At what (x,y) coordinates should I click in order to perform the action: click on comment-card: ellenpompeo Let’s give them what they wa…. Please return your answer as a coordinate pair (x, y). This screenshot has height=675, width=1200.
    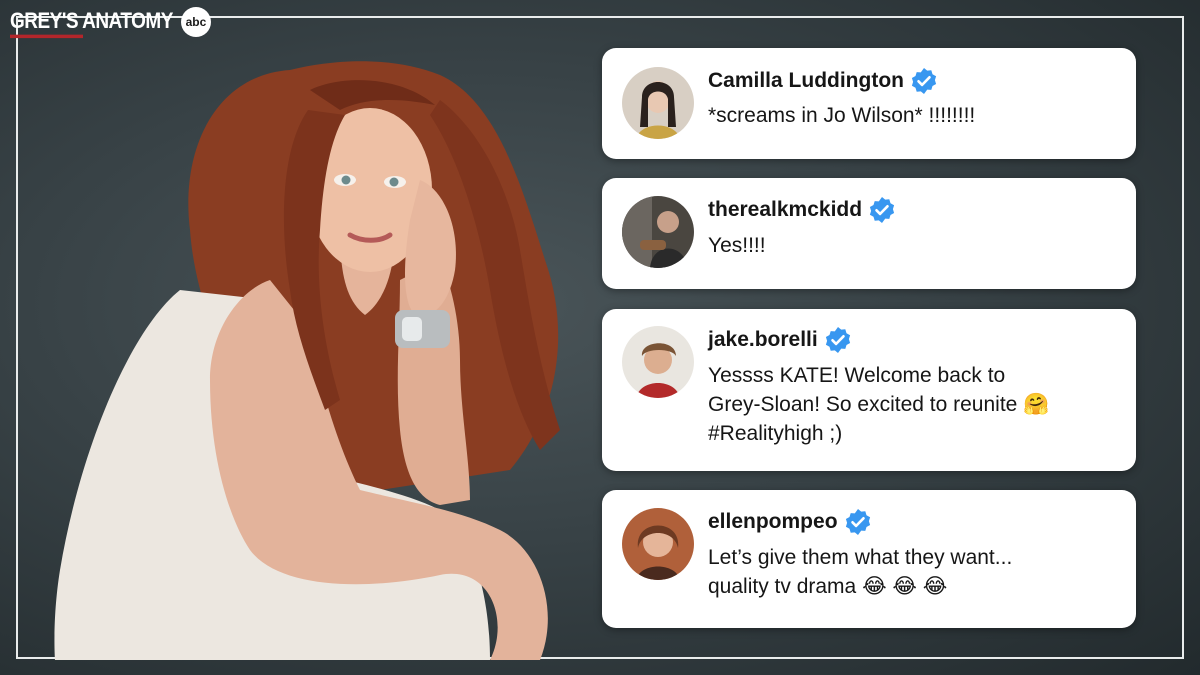
    Looking at the image, I should click on (869, 559).